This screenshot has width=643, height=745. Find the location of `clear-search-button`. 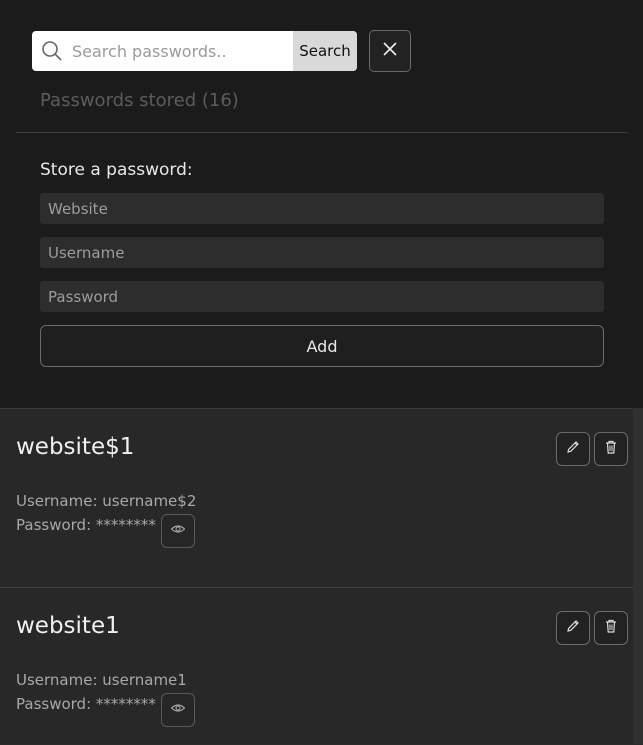

clear-search-button is located at coordinates (390, 51).